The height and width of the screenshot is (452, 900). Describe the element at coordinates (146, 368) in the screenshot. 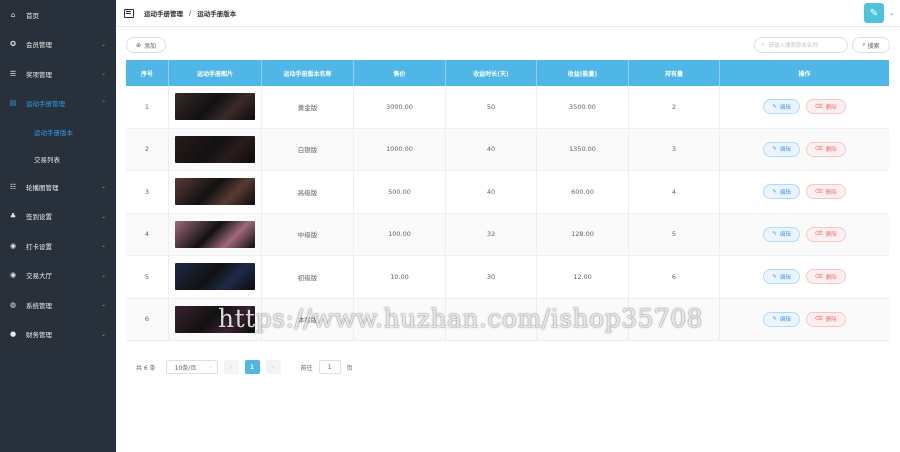

I see `total-count: 共 6 条` at that location.